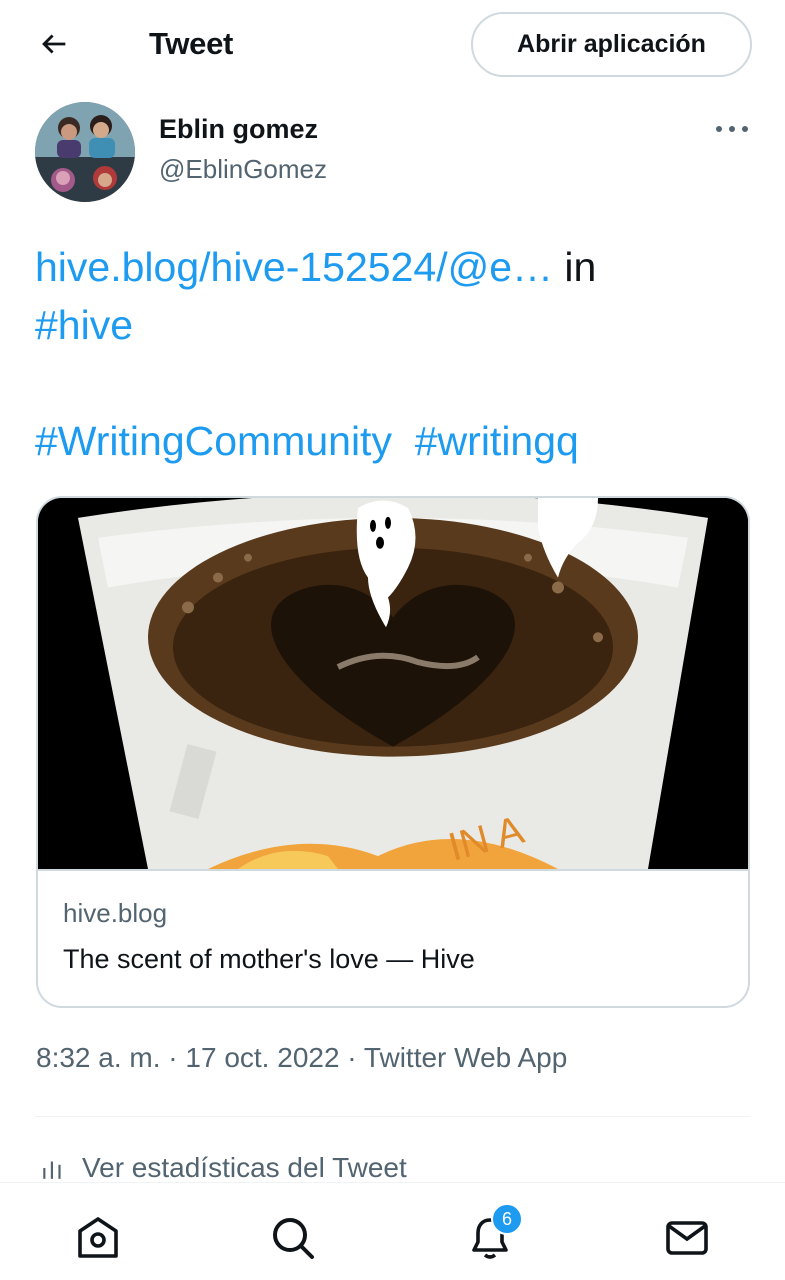 The width and height of the screenshot is (785, 1280). I want to click on author-display-name: Eblin gomez, so click(238, 129).